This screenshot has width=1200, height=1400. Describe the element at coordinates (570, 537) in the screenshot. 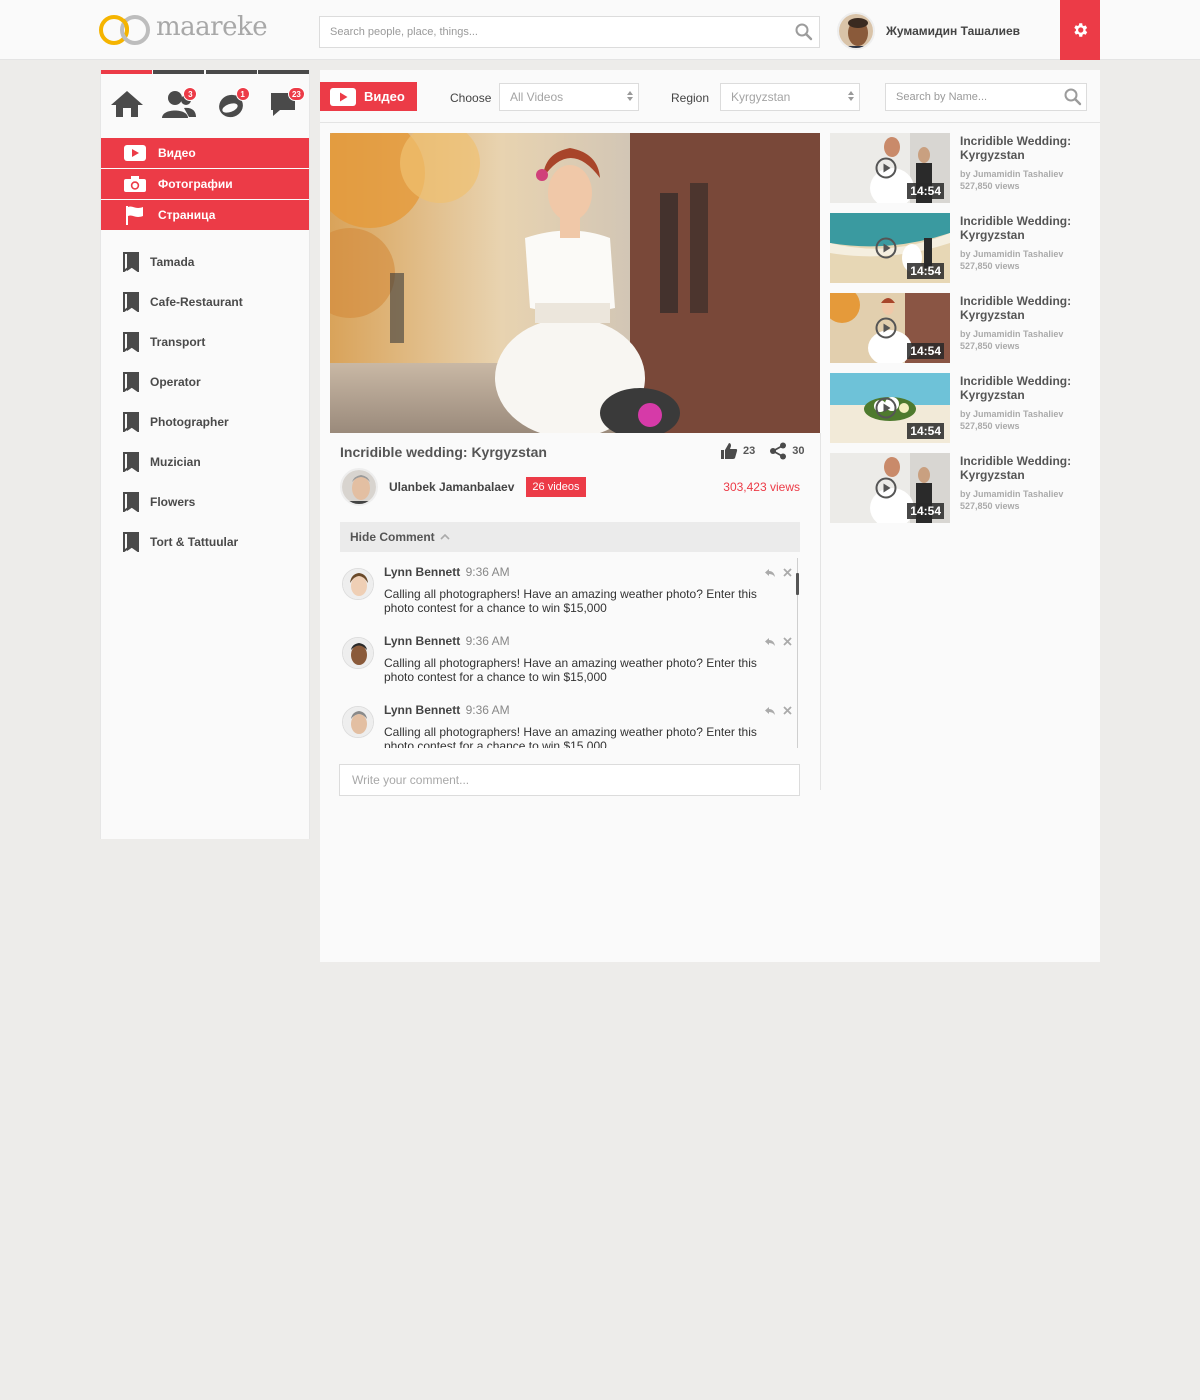

I see `hide-comment-toggle: Hide Comment` at that location.